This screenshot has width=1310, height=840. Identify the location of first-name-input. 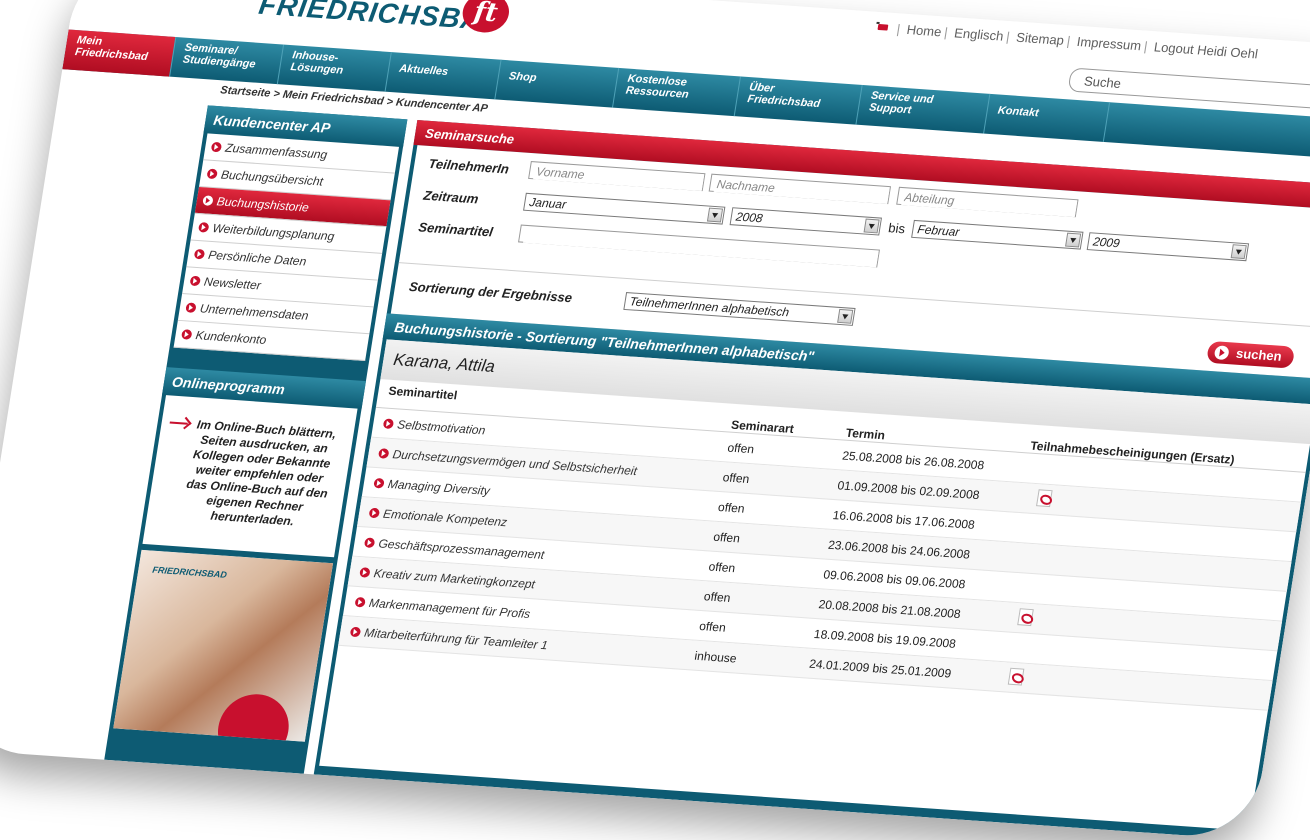
(619, 177).